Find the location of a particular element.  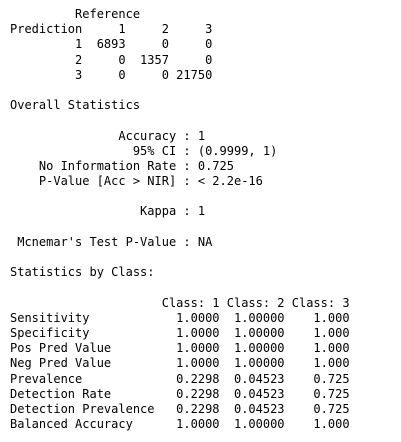

console-line: Pos Pred Value 1.0000 1.00000 1.000 is located at coordinates (180, 348).